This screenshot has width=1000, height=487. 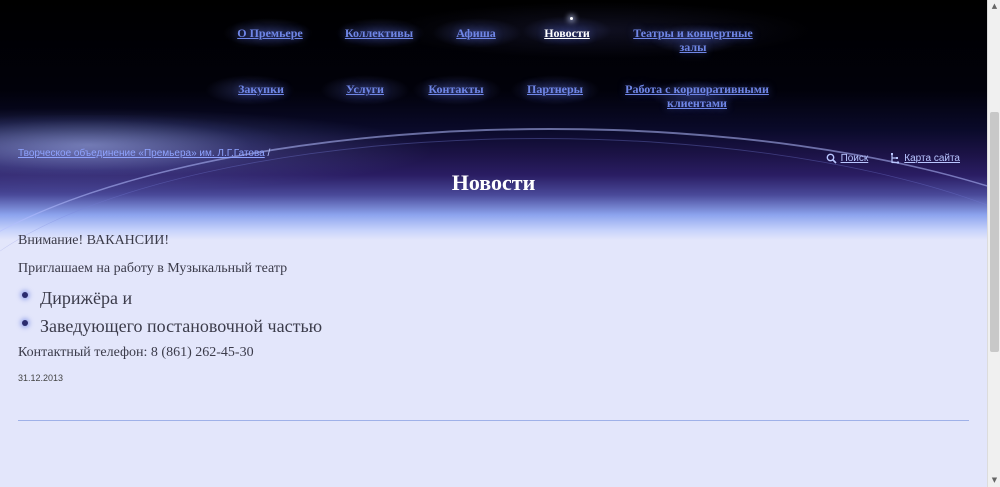 What do you see at coordinates (693, 40) in the screenshot?
I see `nav-item-theatres-halls: Театры и концертные залы` at bounding box center [693, 40].